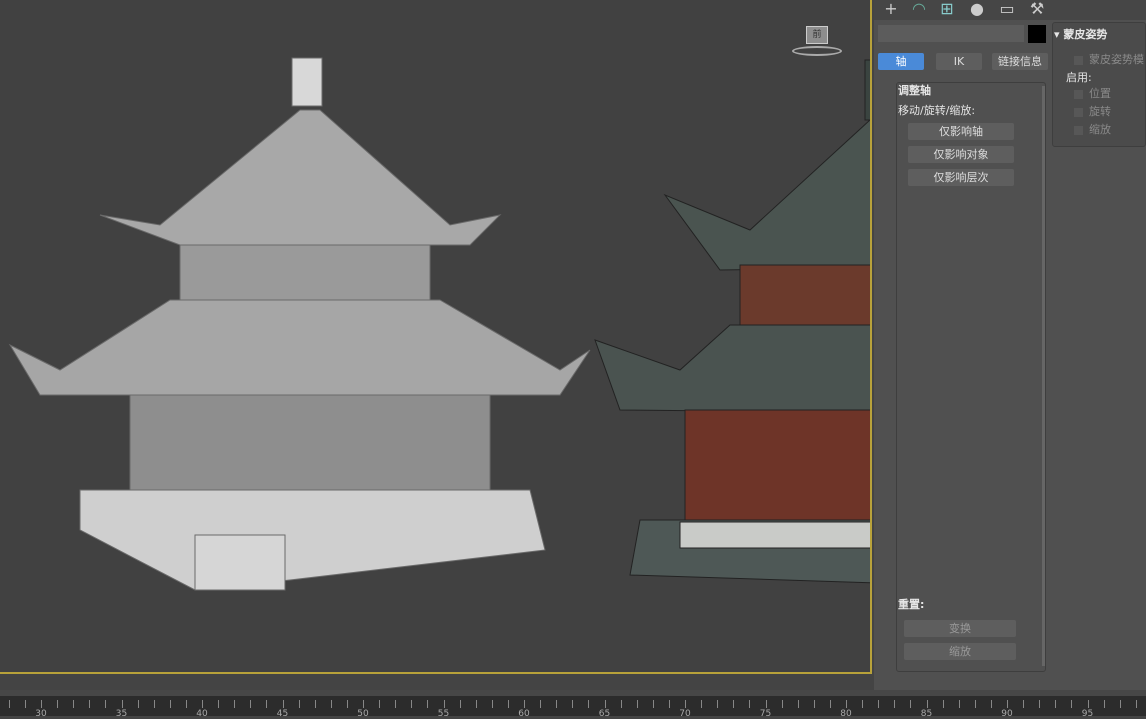 This screenshot has width=1146, height=719. What do you see at coordinates (1037, 34) in the screenshot?
I see `object-color-swatch` at bounding box center [1037, 34].